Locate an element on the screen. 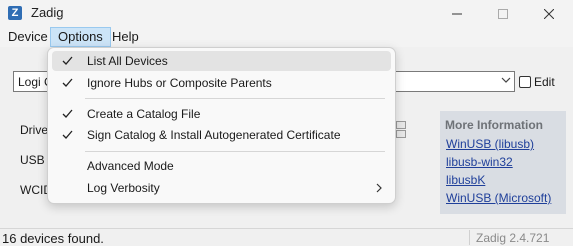 This screenshot has height=246, width=573. menu-item-create-catalog: Create a Catalog File is located at coordinates (221, 114).